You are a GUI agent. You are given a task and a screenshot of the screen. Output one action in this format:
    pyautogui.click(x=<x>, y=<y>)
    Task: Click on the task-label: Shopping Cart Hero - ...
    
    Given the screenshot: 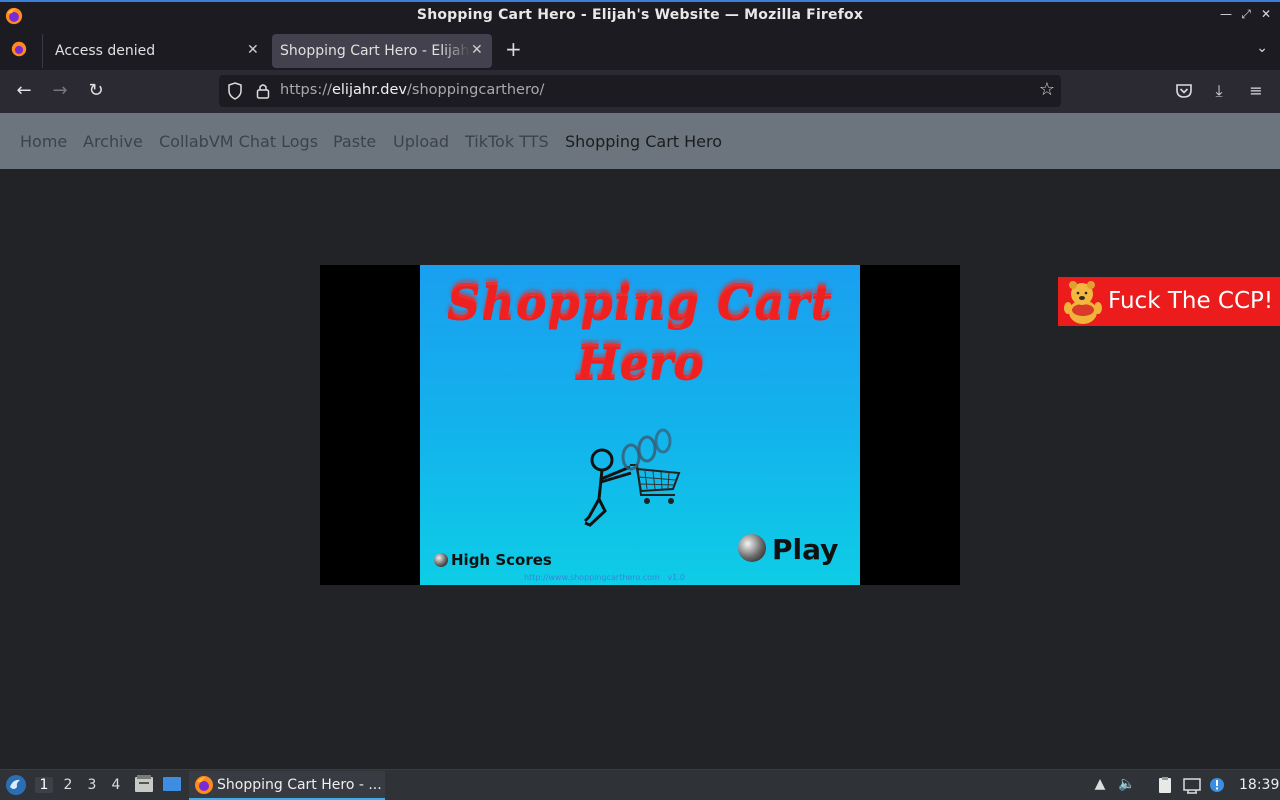 What is the action you would take?
    pyautogui.click(x=299, y=785)
    